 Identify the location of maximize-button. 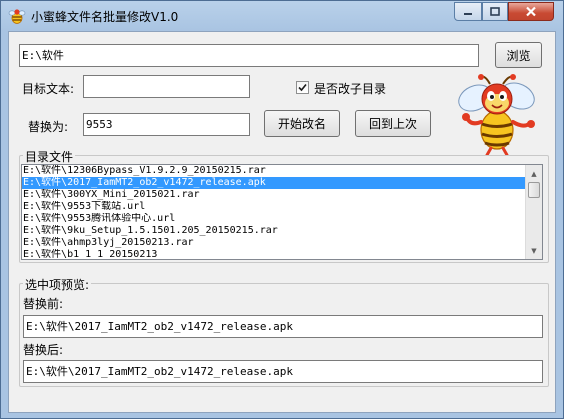
(495, 11).